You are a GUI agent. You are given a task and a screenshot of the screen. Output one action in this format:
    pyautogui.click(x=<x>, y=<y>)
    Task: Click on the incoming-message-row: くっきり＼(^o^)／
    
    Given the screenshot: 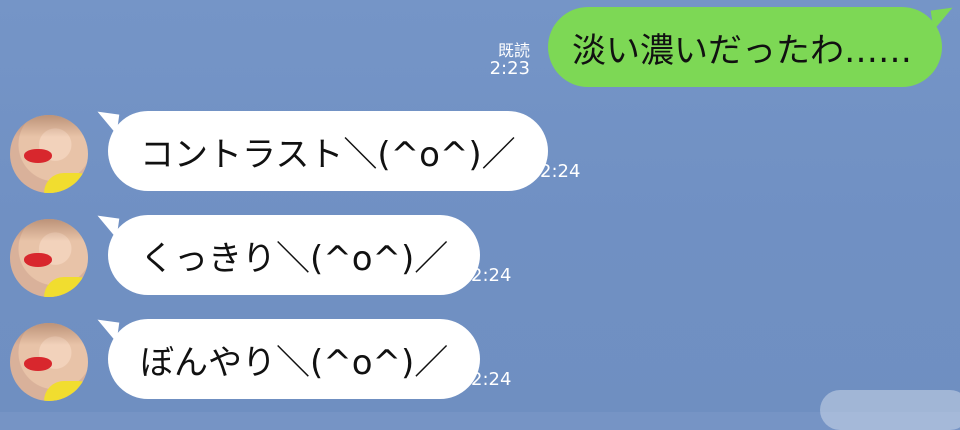 What is the action you would take?
    pyautogui.click(x=245, y=256)
    